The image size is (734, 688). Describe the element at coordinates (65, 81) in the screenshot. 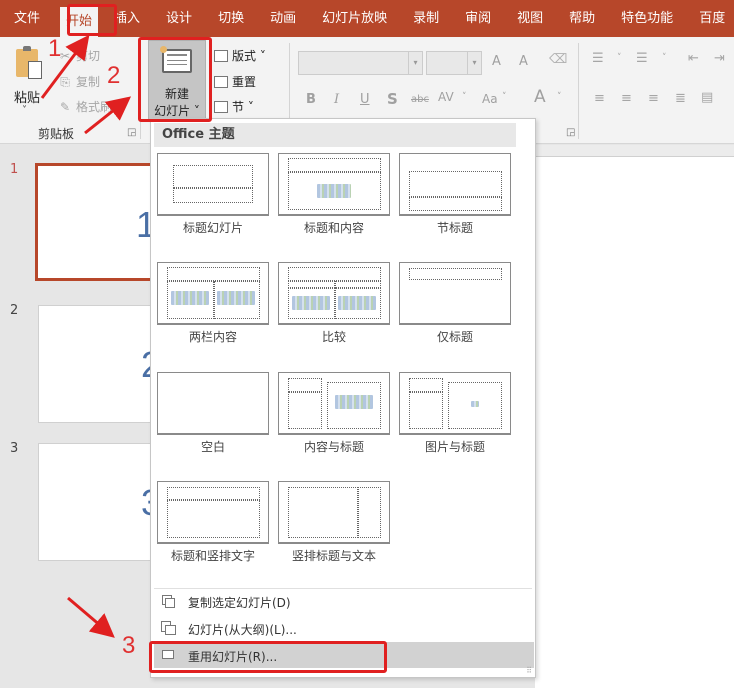

I see `copy-icon: ⎘` at that location.